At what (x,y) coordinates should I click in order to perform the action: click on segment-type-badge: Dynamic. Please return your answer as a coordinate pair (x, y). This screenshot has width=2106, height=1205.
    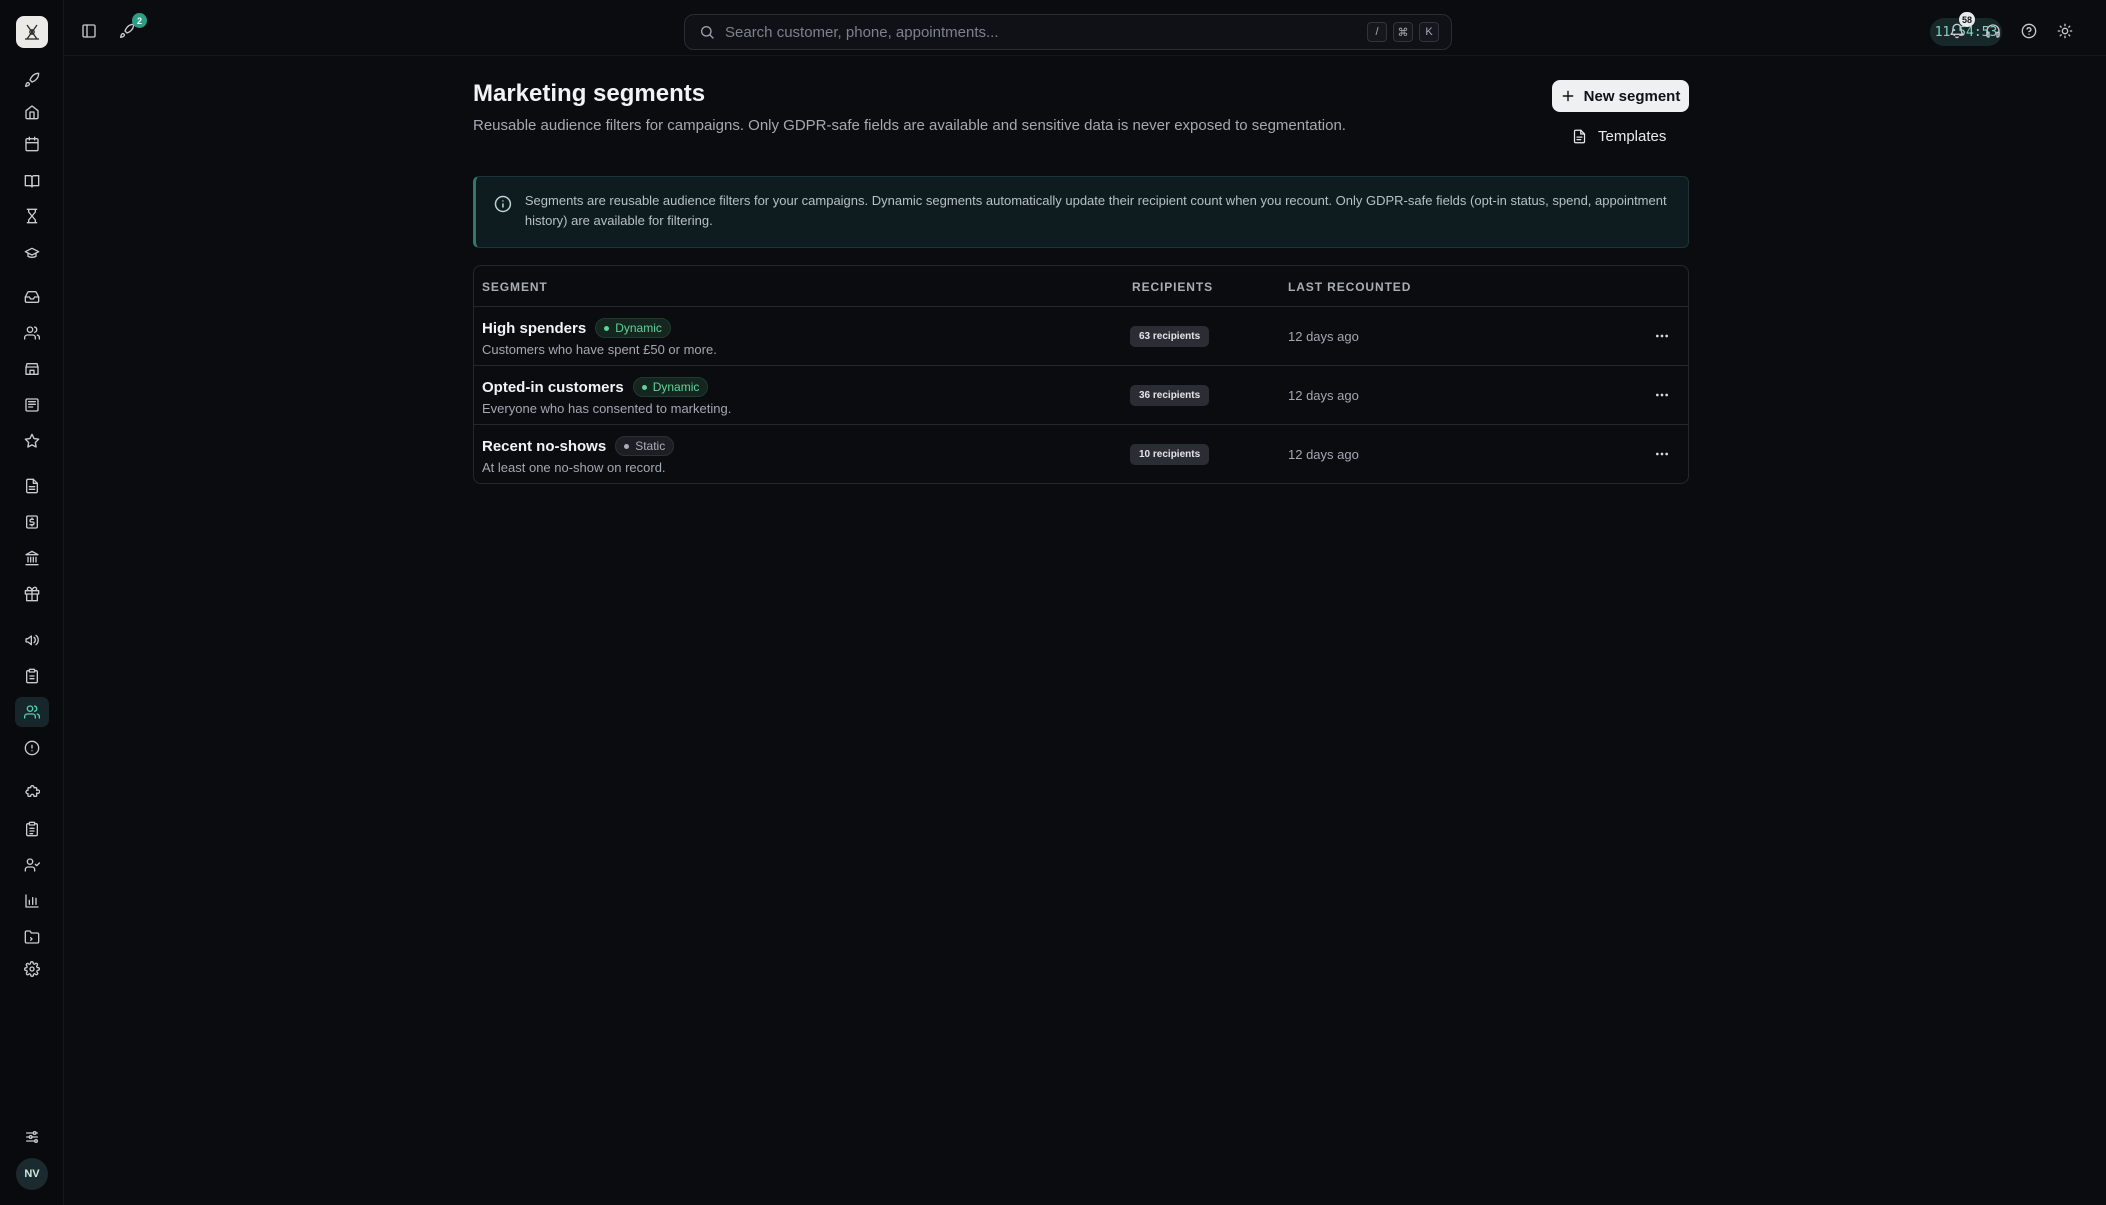
    Looking at the image, I should click on (633, 328).